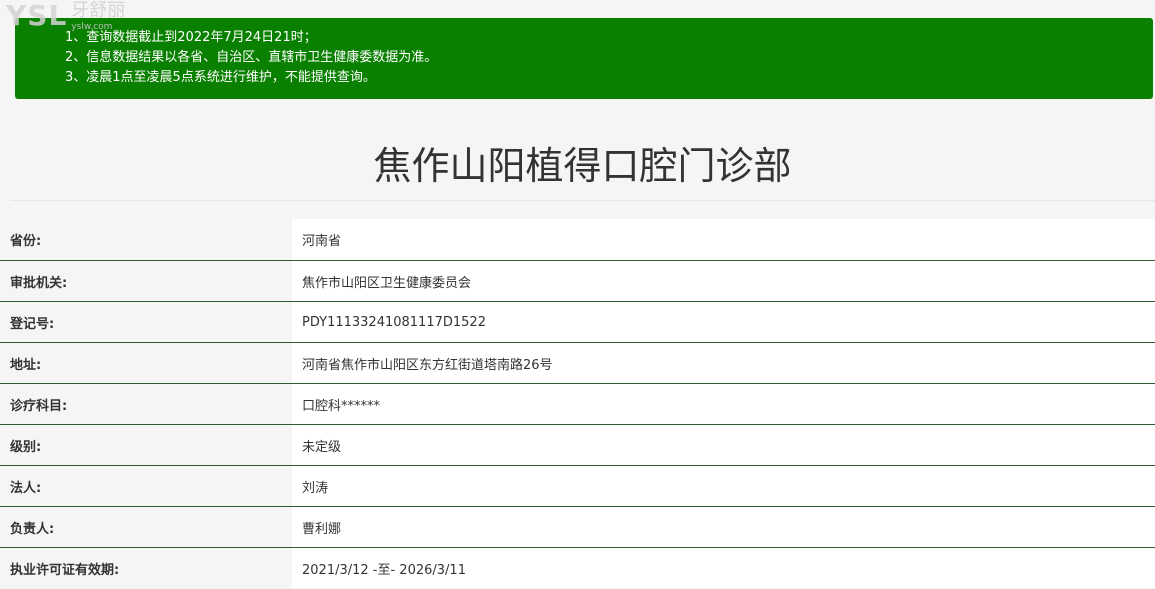 The image size is (1155, 589). Describe the element at coordinates (146, 321) in the screenshot. I see `row-label: 登记号:` at that location.